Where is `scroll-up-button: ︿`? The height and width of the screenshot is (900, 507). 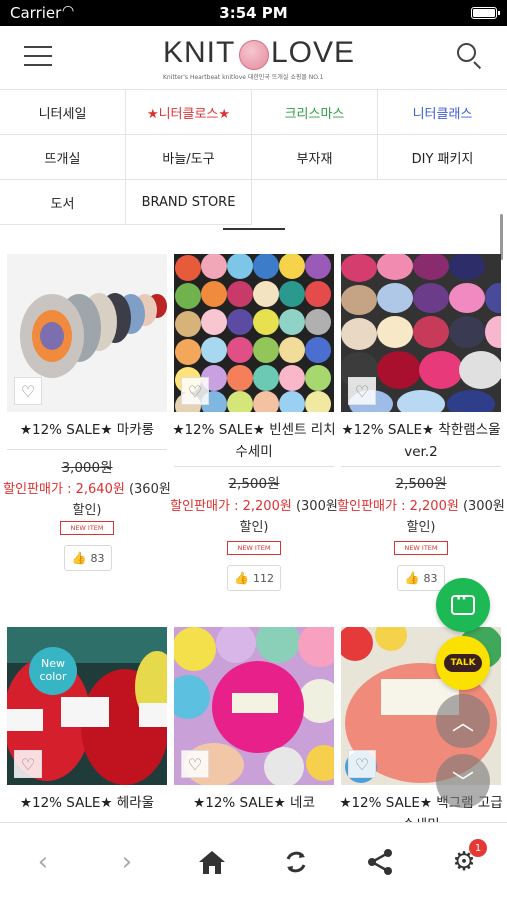 scroll-up-button: ︿ is located at coordinates (463, 721).